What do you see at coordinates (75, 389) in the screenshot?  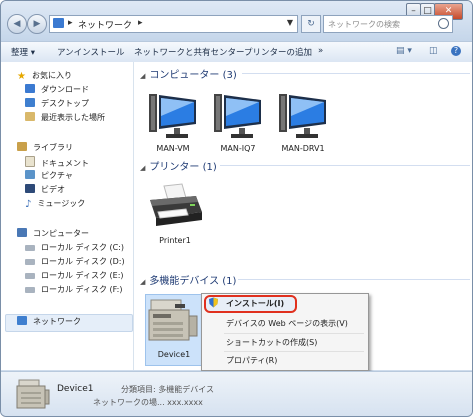 I see `details-name: Device1` at bounding box center [75, 389].